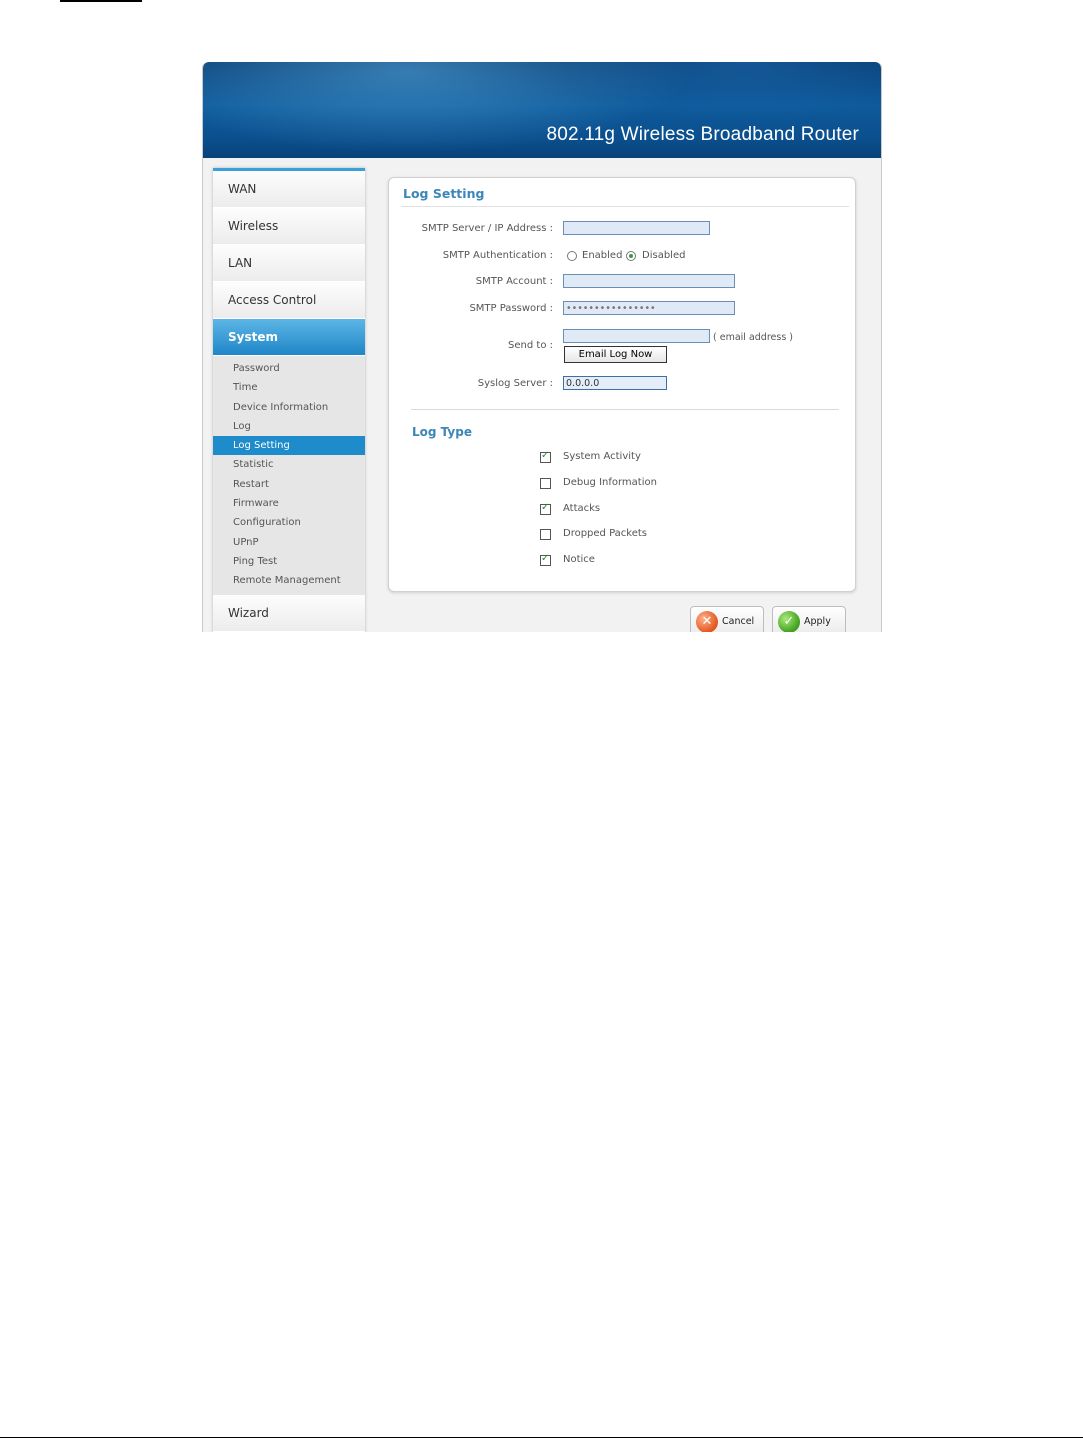  I want to click on page-bottom-rule, so click(541, 1437).